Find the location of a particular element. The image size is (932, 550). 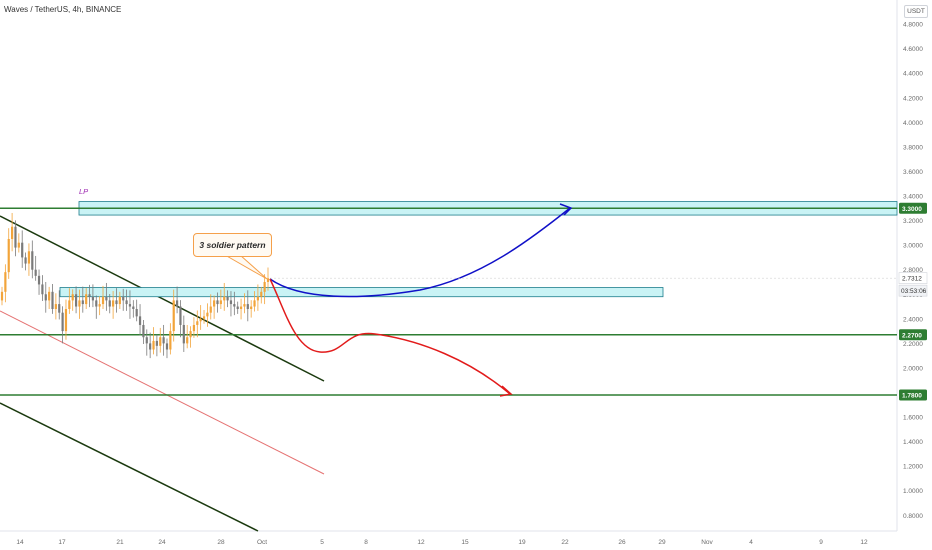

time-tick-label: 19 is located at coordinates (522, 542).